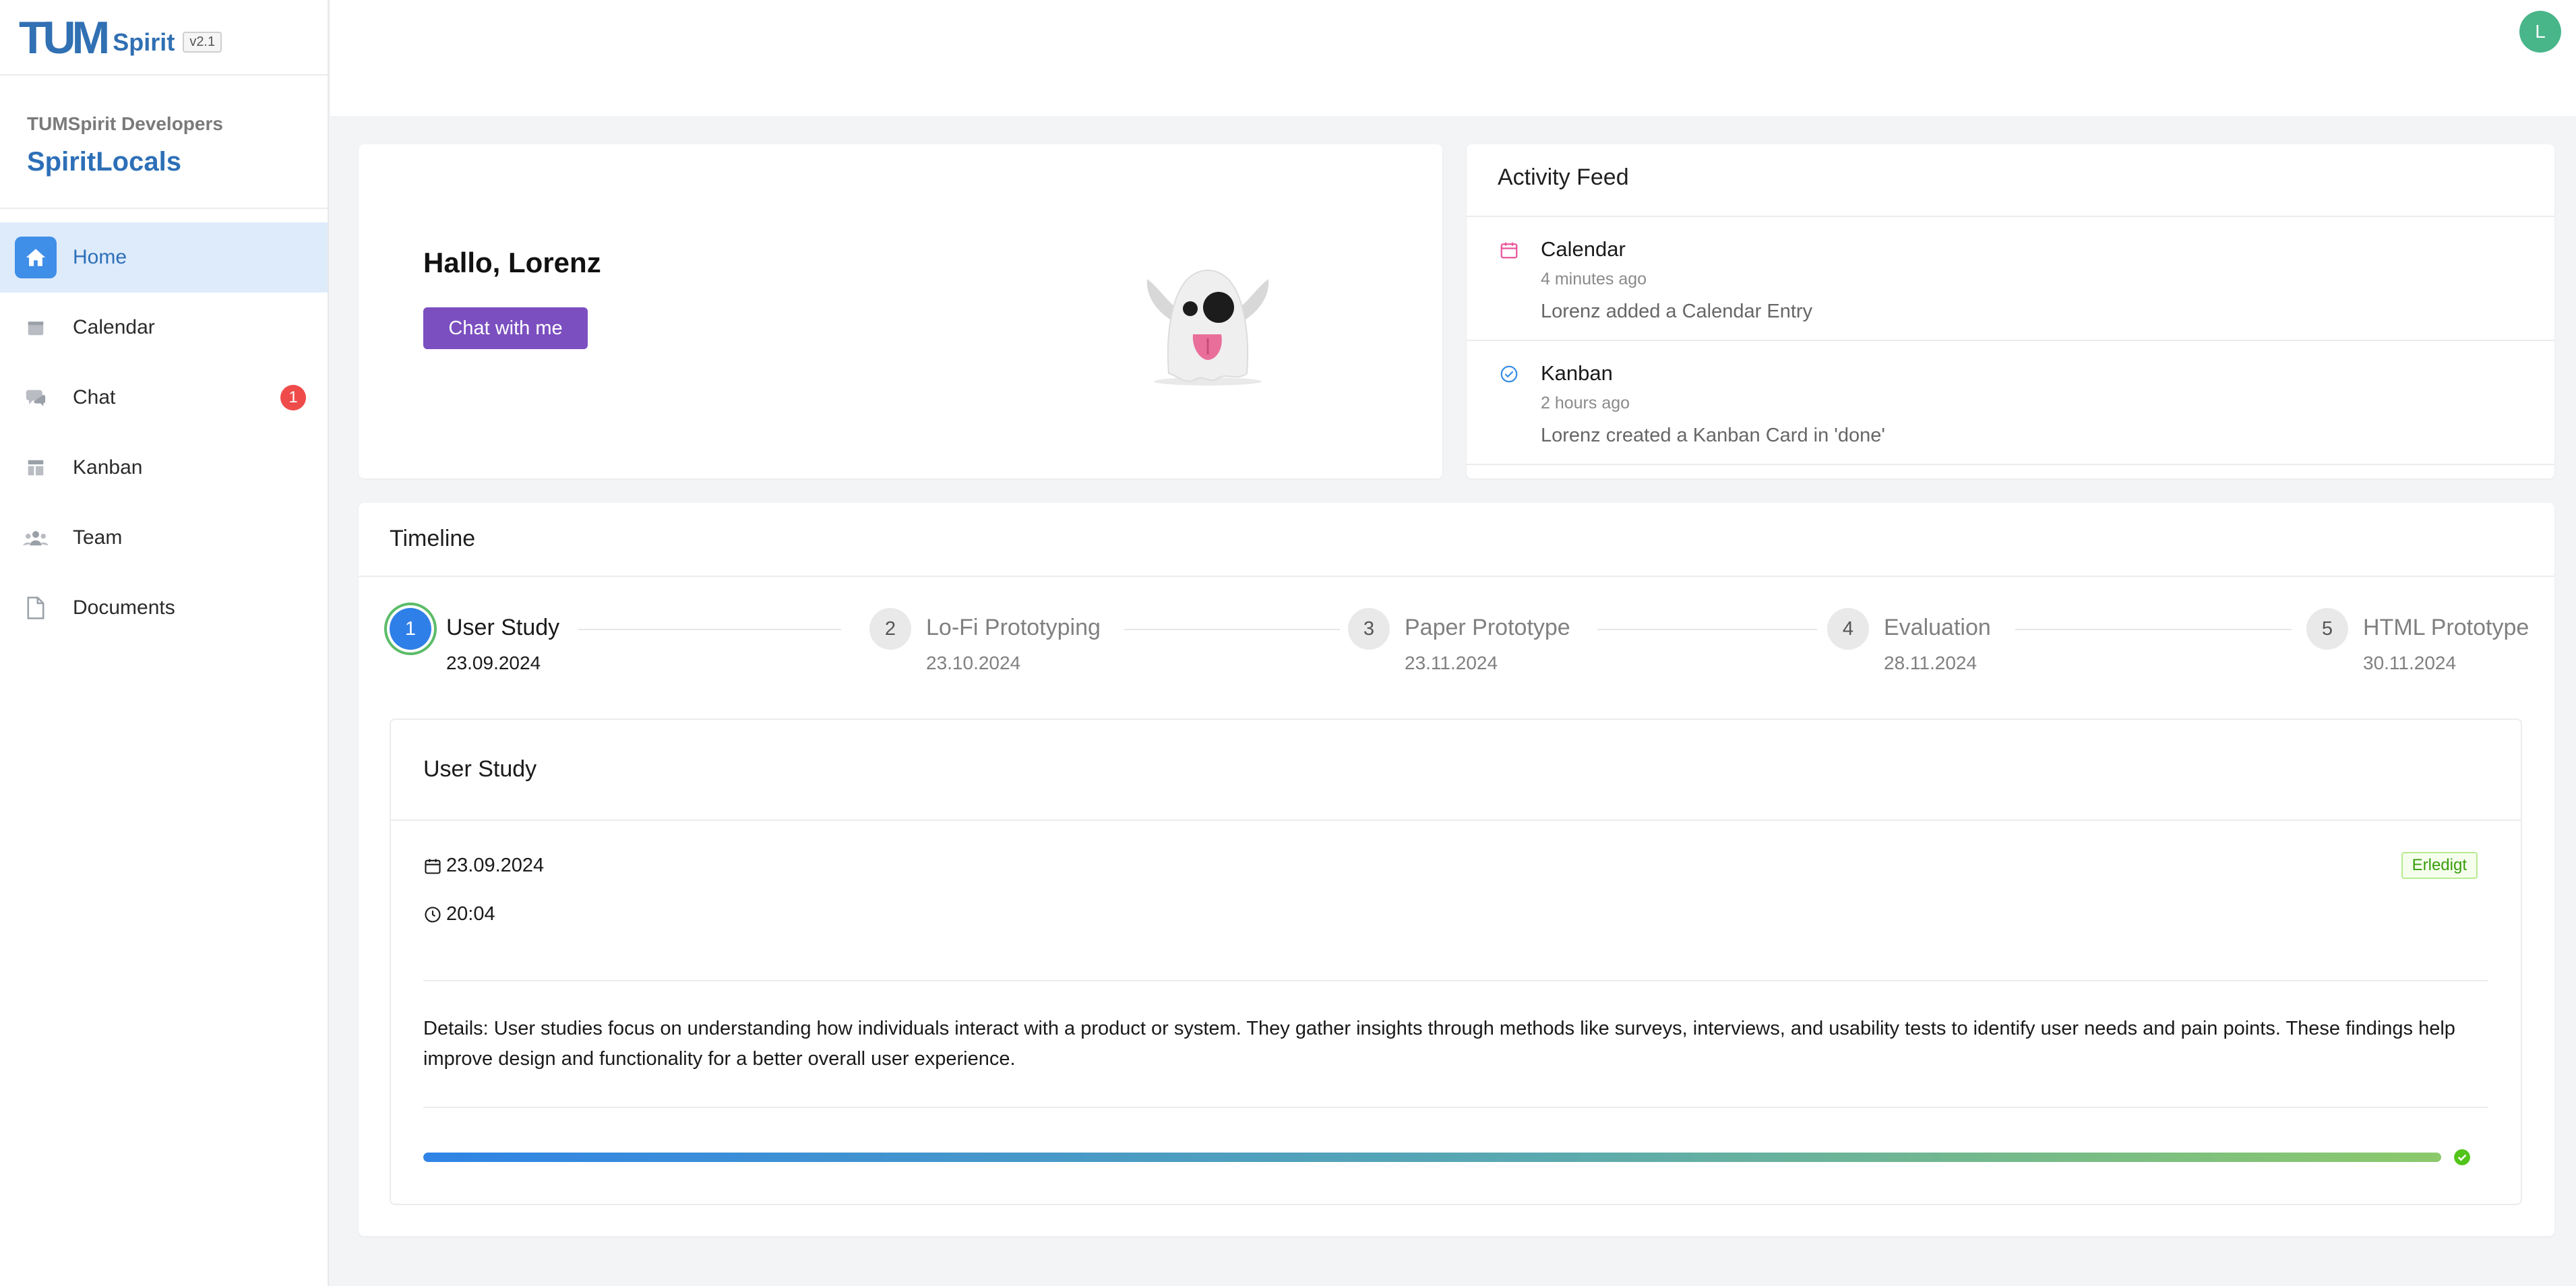 The width and height of the screenshot is (2576, 1286). Describe the element at coordinates (495, 865) in the screenshot. I see `date-value: 23.09.2024` at that location.